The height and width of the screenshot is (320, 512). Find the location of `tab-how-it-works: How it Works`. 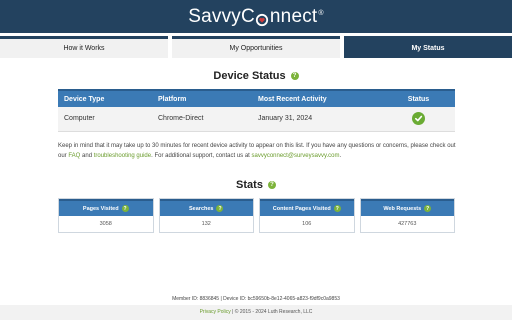

tab-how-it-works: How it Works is located at coordinates (84, 47).